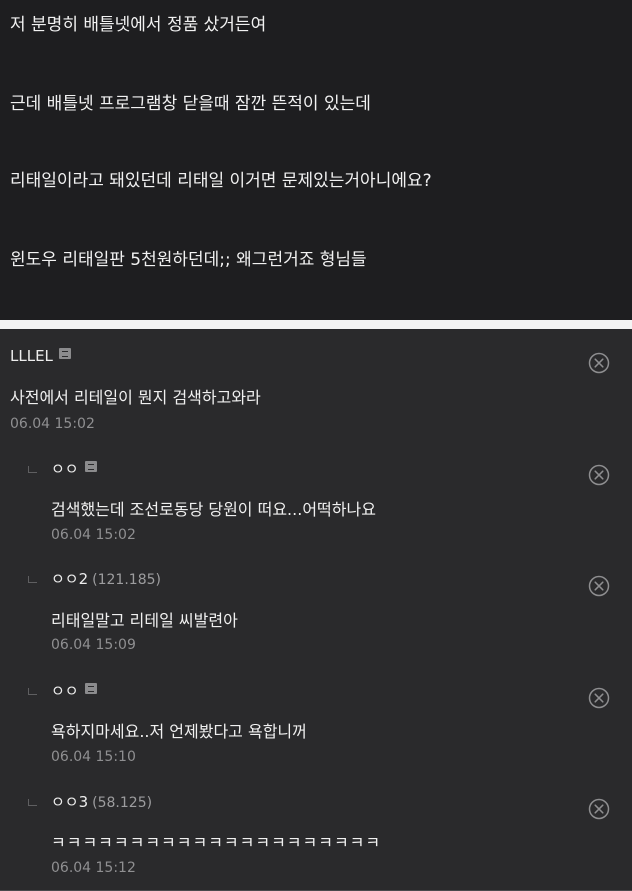  What do you see at coordinates (216, 842) in the screenshot?
I see `comment-text: ㅋㅋㅋㅋㅋㅋㅋㅋㅋㅋㅋㅋㅋㅋㅋㅋㅋㅋㅋㅋㅋ` at bounding box center [216, 842].